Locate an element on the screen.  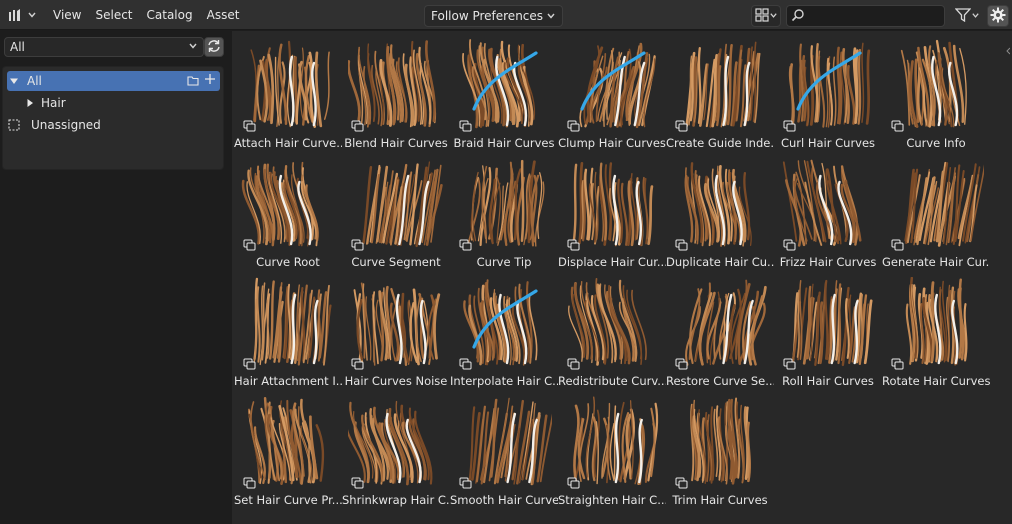
asset-card: Curve Info is located at coordinates (936, 92).